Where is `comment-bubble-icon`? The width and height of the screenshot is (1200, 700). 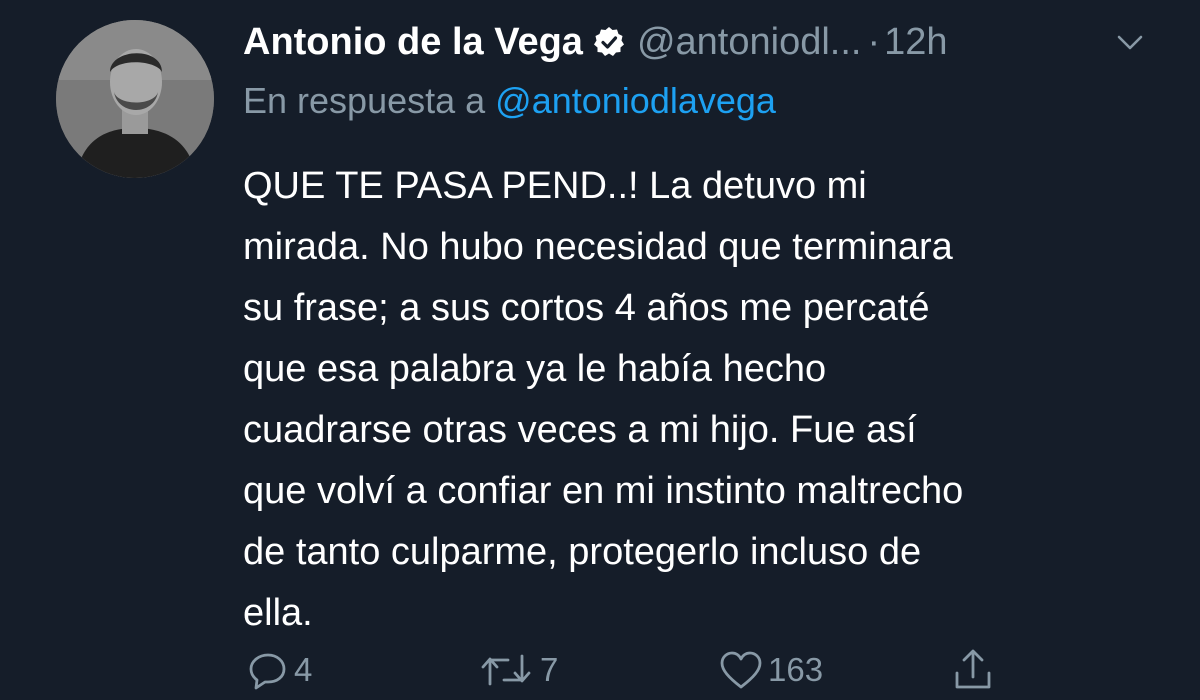 comment-bubble-icon is located at coordinates (268, 670).